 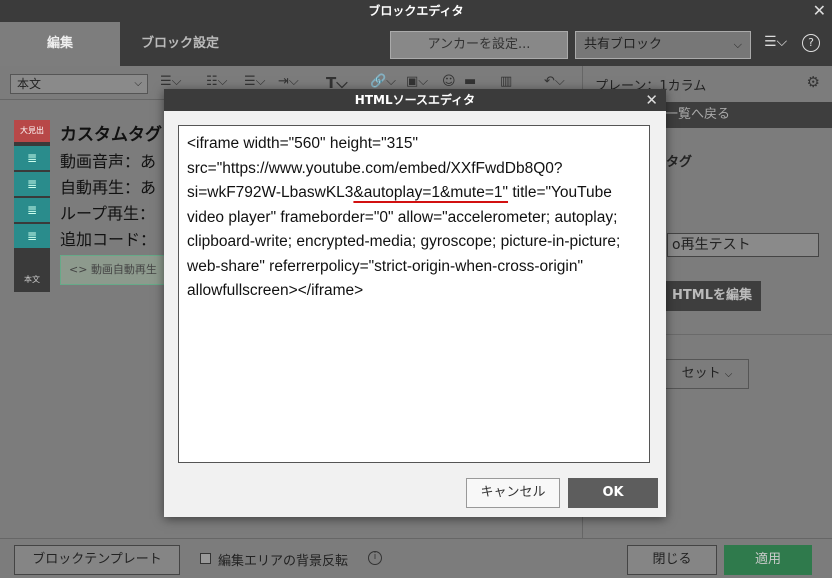 I want to click on dialog-titlebar: HTMLソースエディタ ✕, so click(x=415, y=100).